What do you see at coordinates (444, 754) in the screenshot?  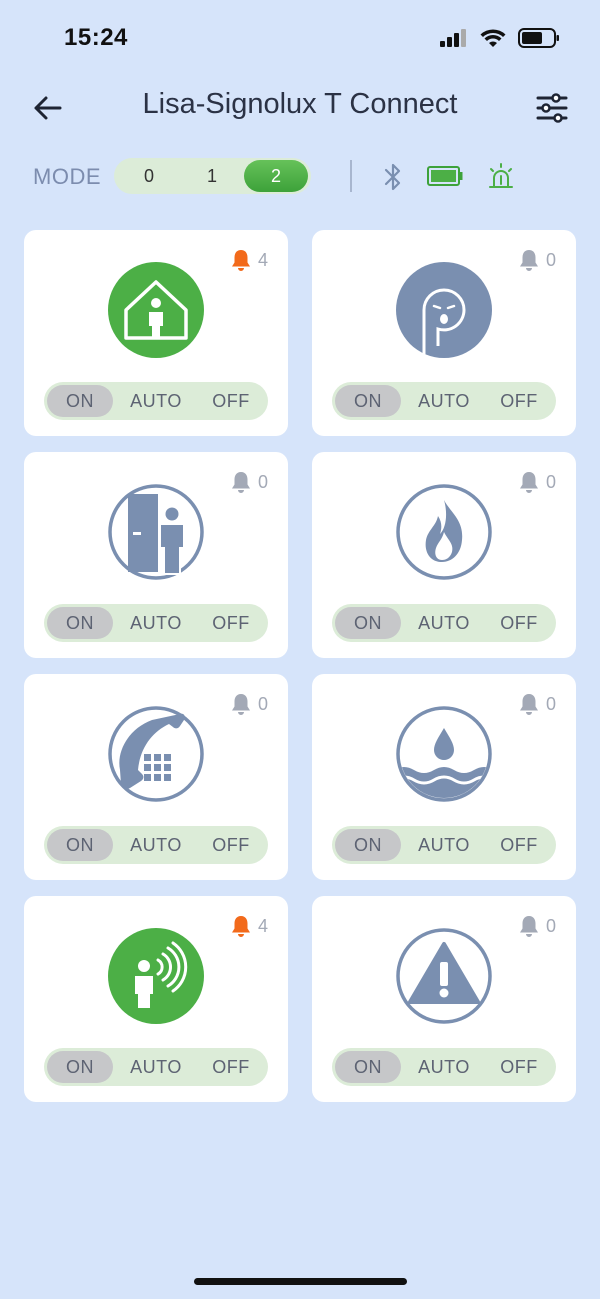 I see `water-drop-icon` at bounding box center [444, 754].